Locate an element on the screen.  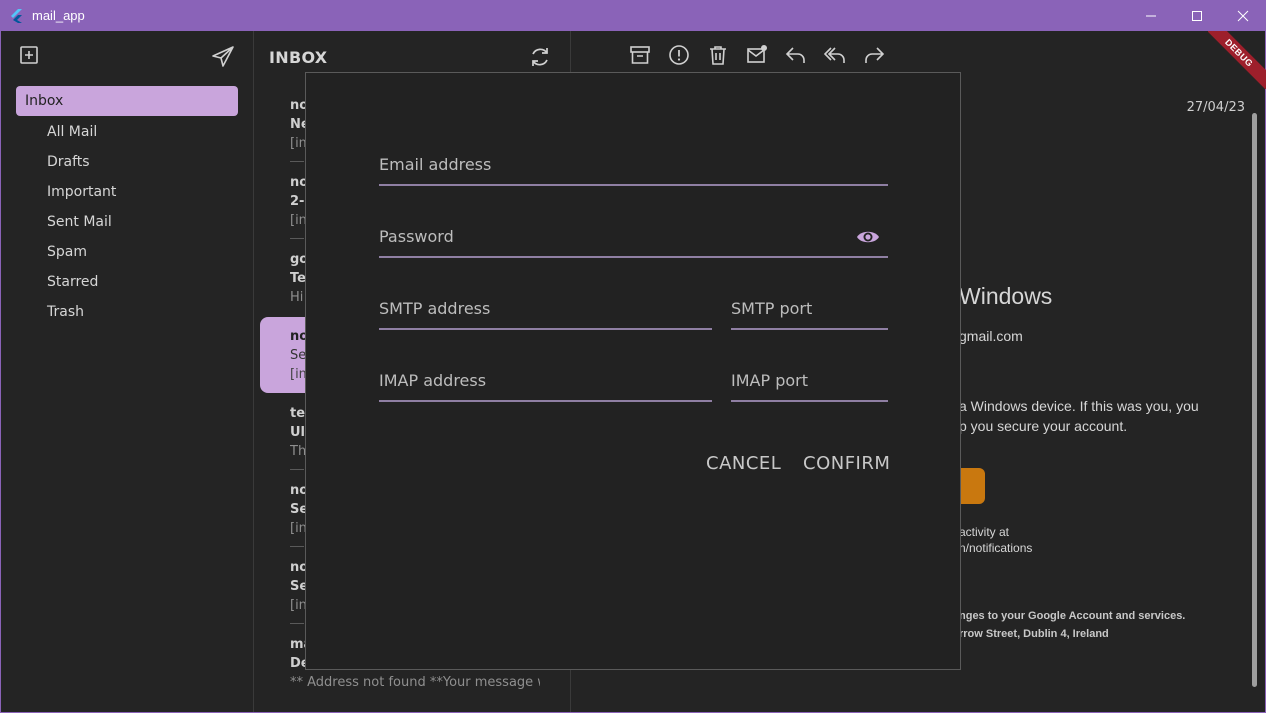
smtp-address-label: SMTP address is located at coordinates (435, 308).